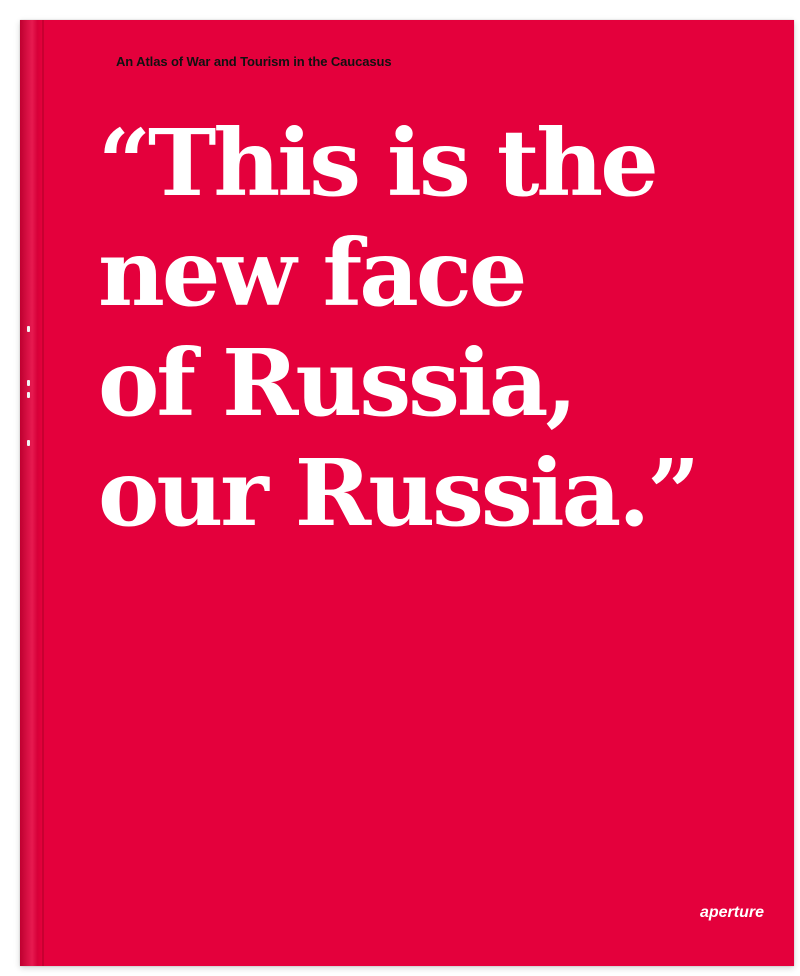 This screenshot has width=800, height=976. What do you see at coordinates (43, 493) in the screenshot?
I see `spine-crease` at bounding box center [43, 493].